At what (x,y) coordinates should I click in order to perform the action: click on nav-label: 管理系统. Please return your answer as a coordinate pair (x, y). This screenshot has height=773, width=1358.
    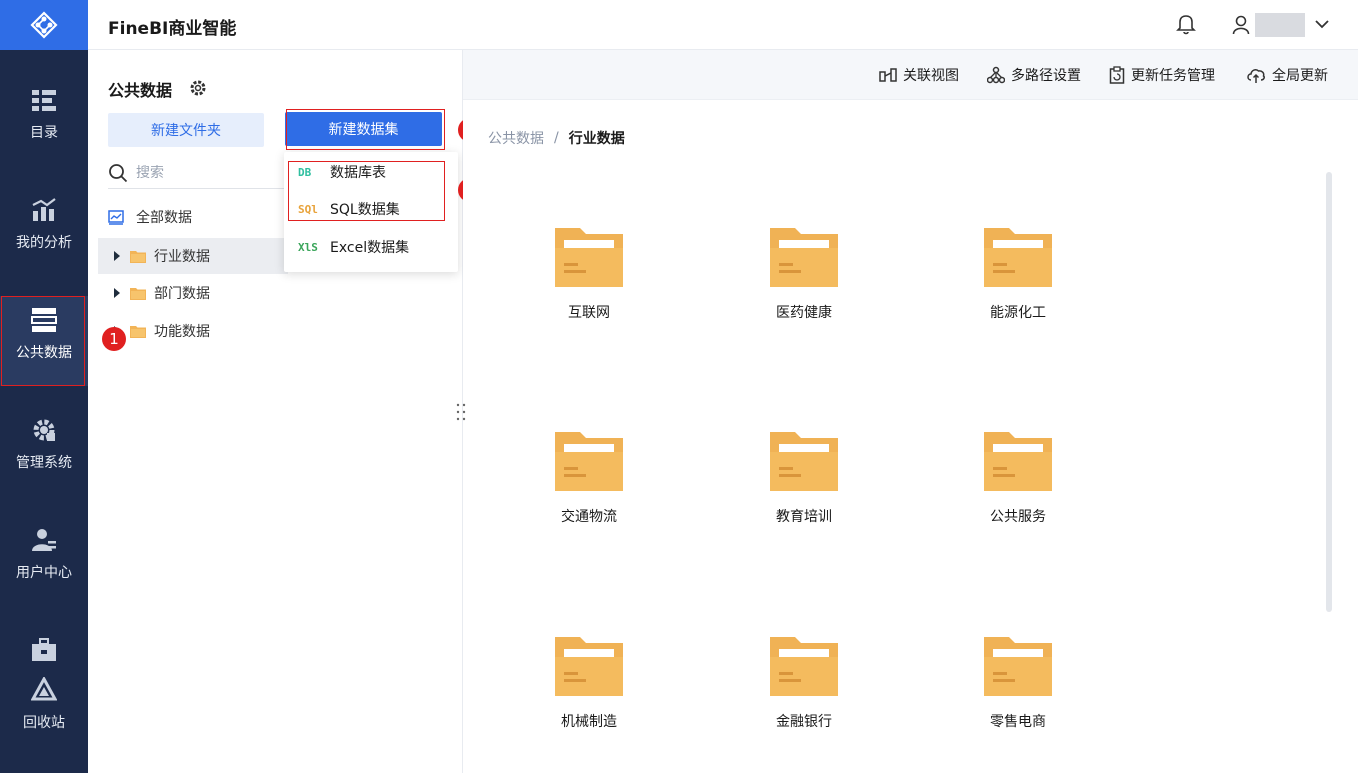
    Looking at the image, I should click on (44, 463).